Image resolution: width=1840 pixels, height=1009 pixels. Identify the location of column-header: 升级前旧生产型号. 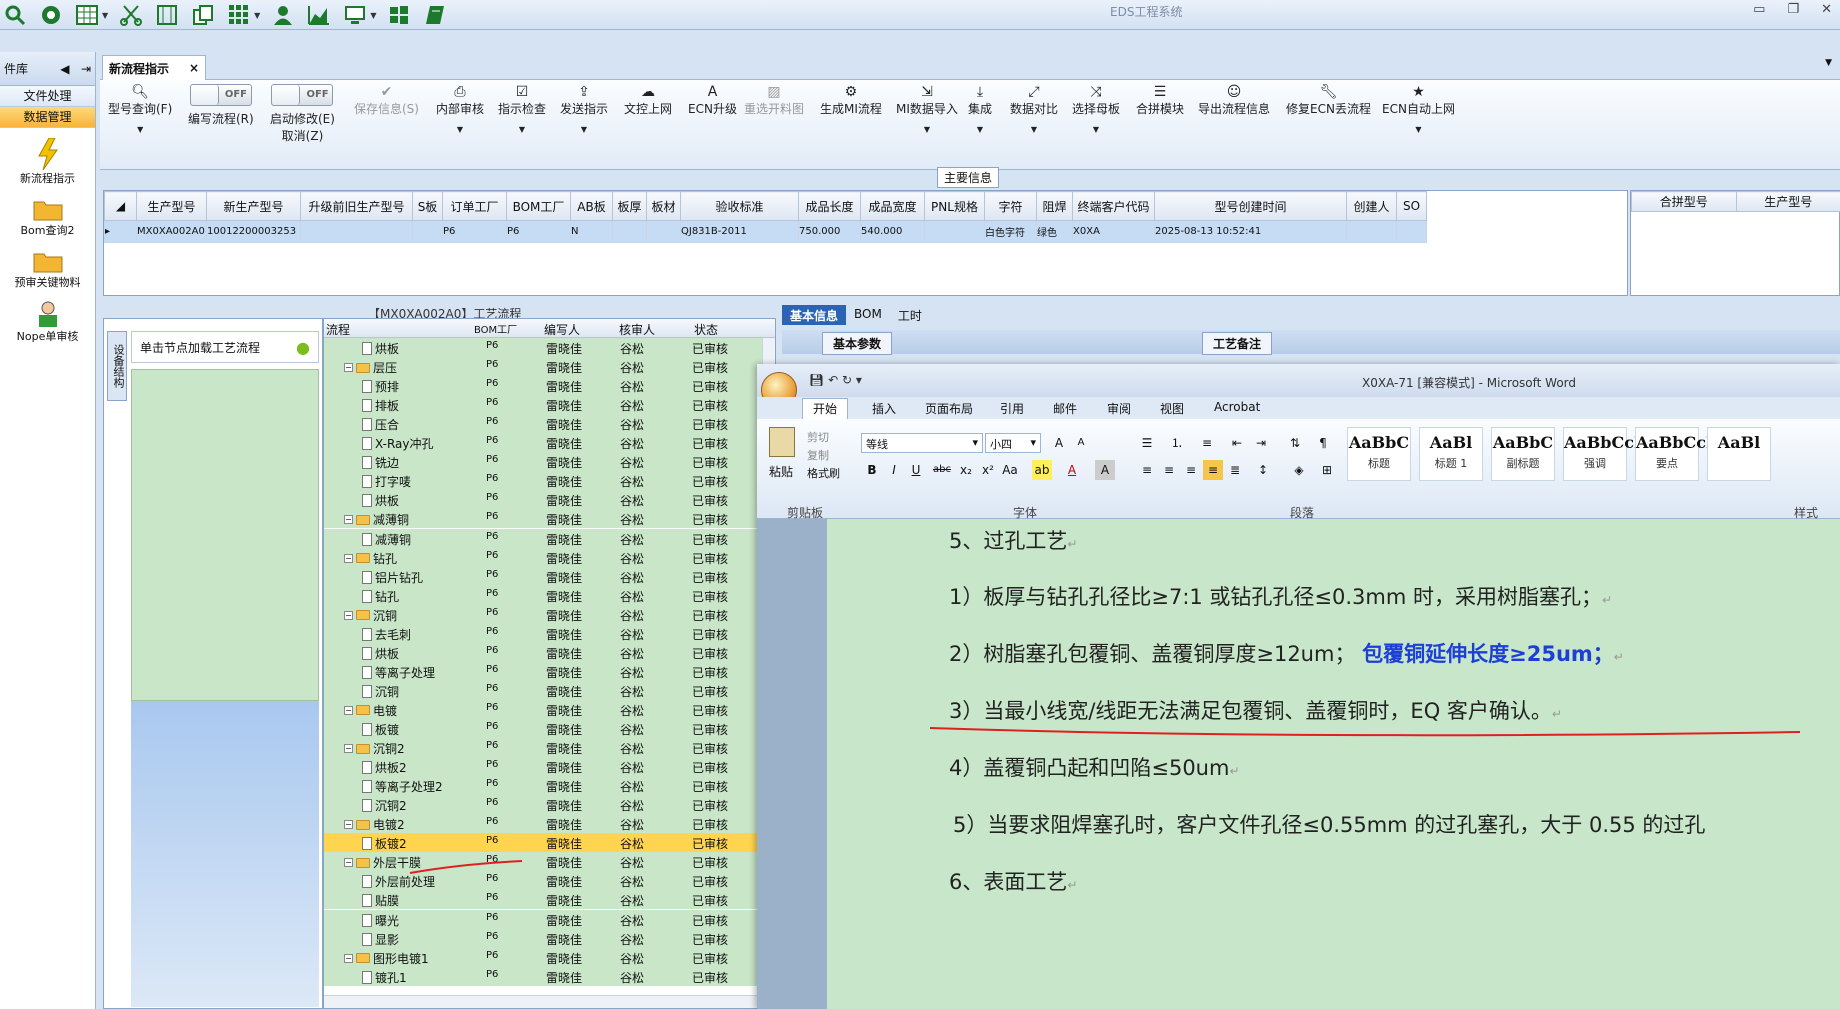
(356, 206).